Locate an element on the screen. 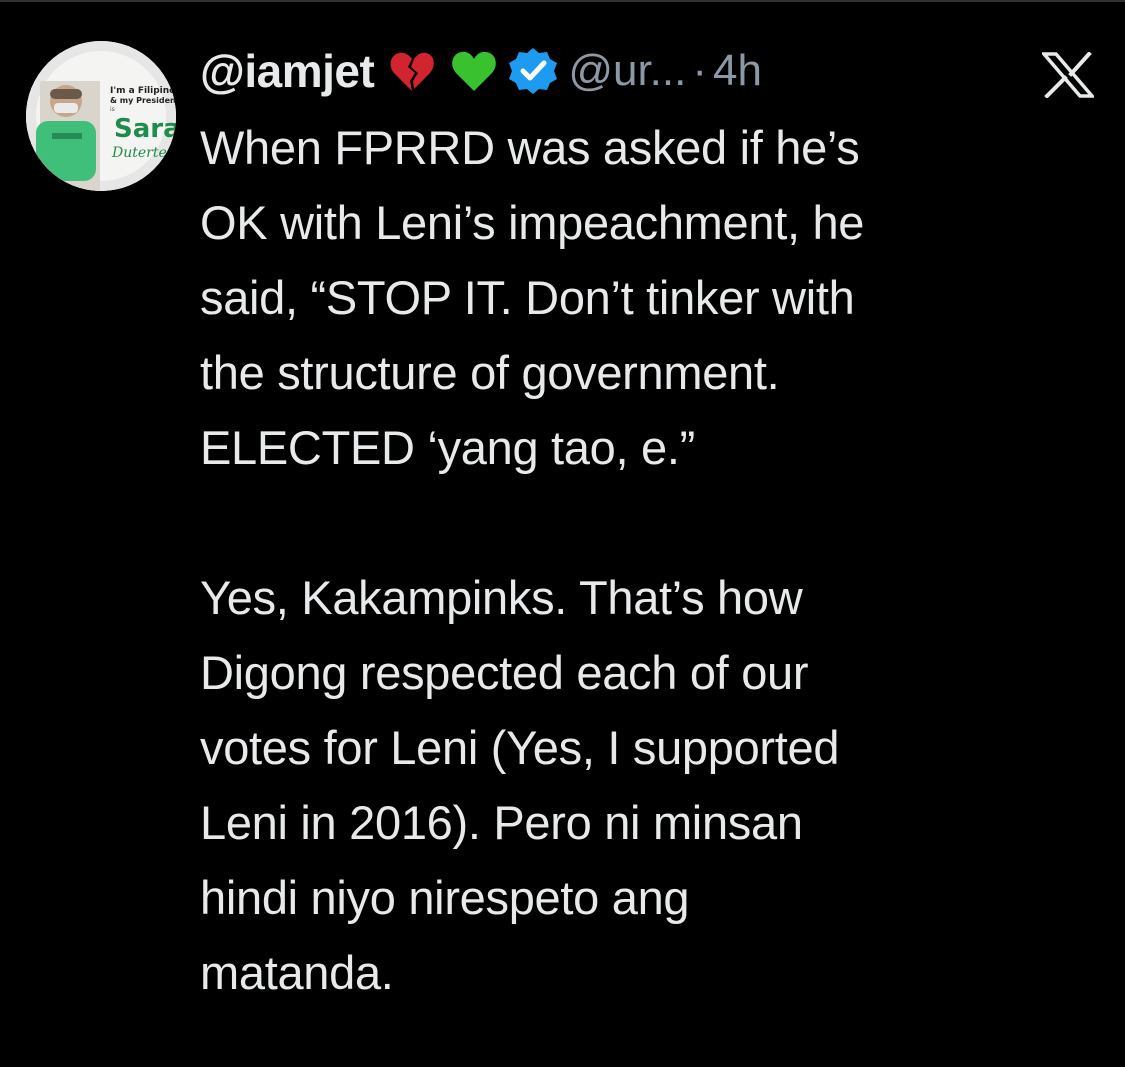  avatar-text-line3: is is located at coordinates (112, 109).